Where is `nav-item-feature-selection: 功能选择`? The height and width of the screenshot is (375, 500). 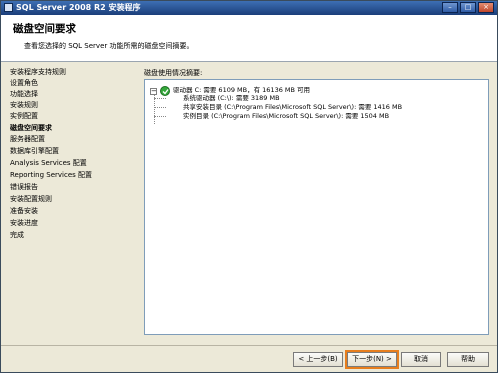 nav-item-feature-selection: 功能选择 is located at coordinates (24, 94).